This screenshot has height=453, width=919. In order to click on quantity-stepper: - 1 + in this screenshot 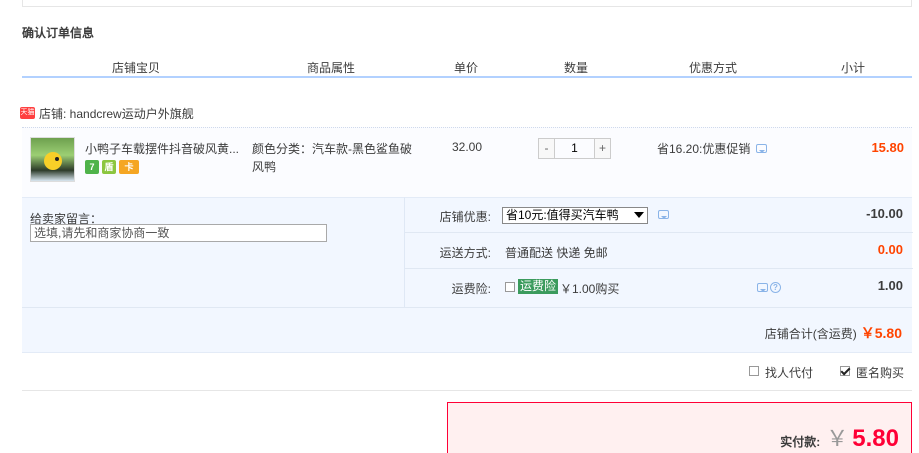, I will do `click(574, 148)`.